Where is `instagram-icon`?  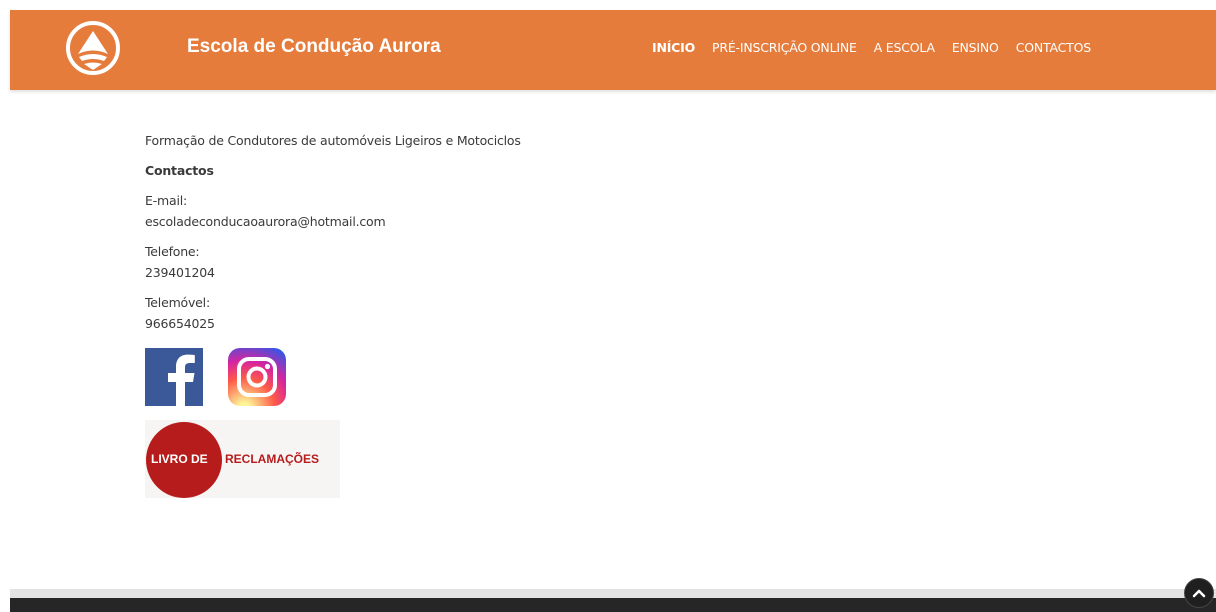
instagram-icon is located at coordinates (257, 377).